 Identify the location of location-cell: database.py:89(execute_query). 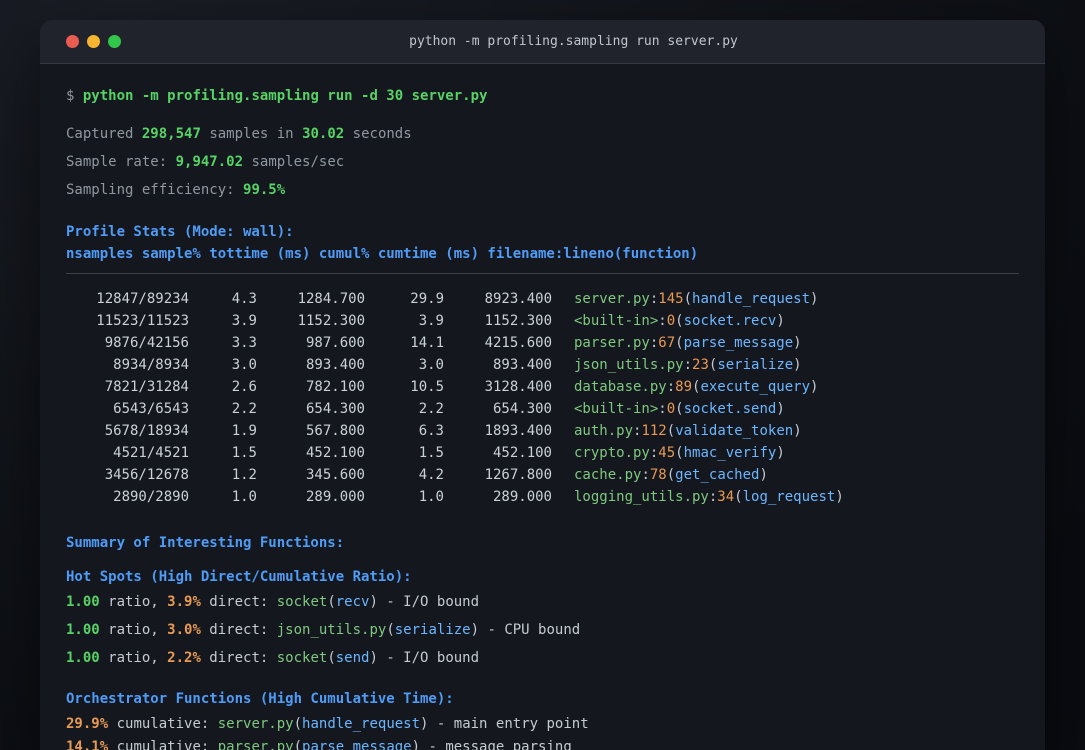
(696, 387).